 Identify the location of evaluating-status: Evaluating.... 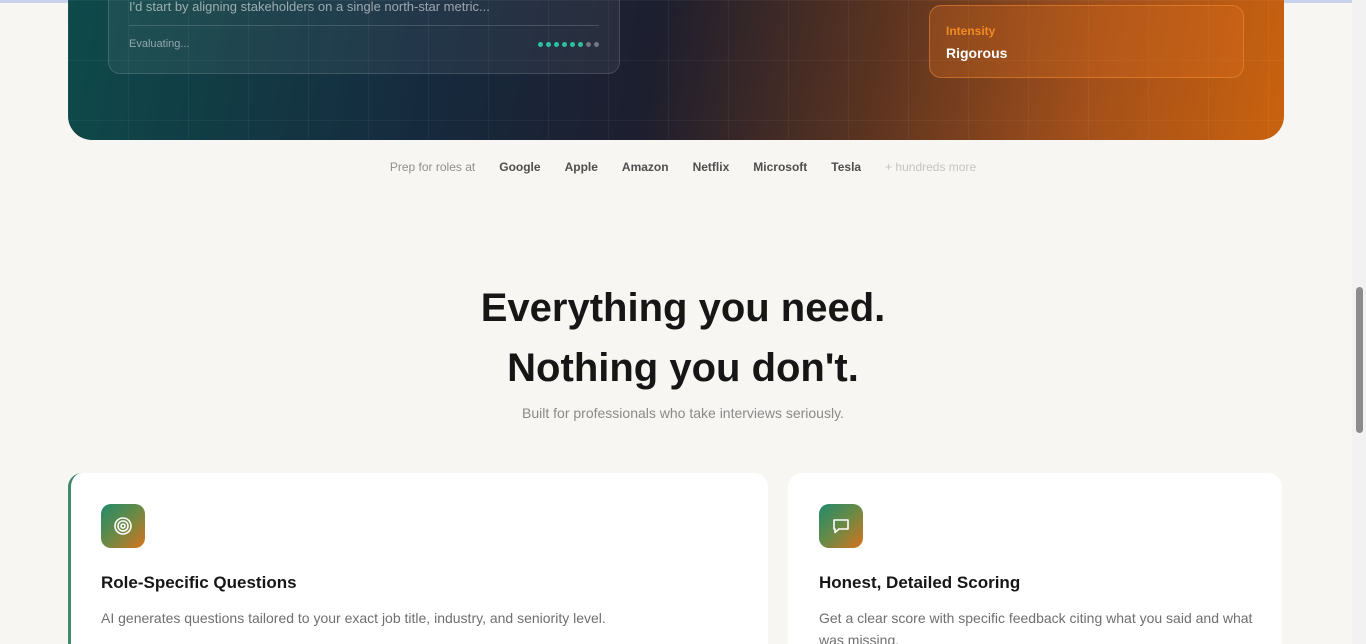
(159, 44).